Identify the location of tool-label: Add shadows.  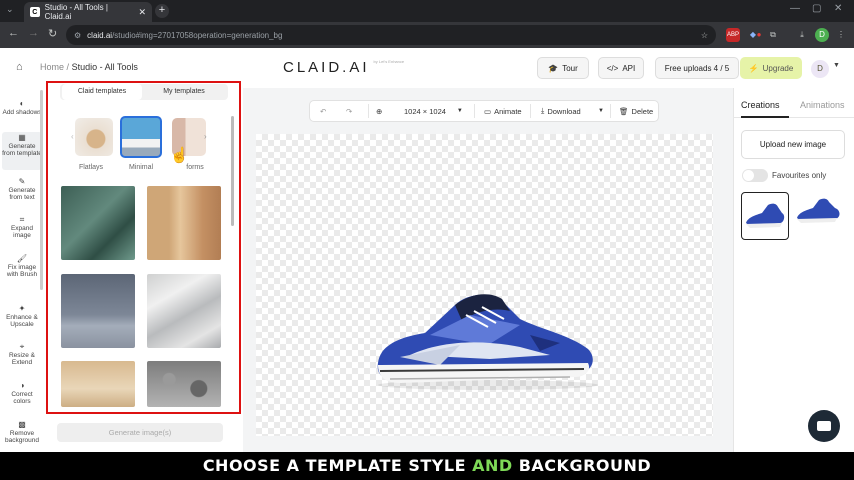
(22, 112).